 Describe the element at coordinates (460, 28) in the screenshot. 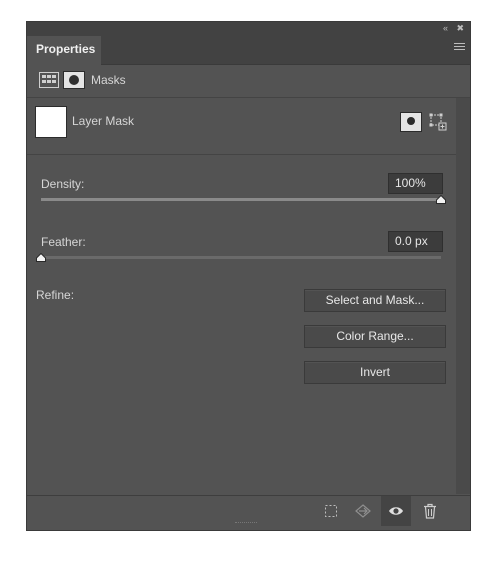

I see `close-icon: ✖` at that location.